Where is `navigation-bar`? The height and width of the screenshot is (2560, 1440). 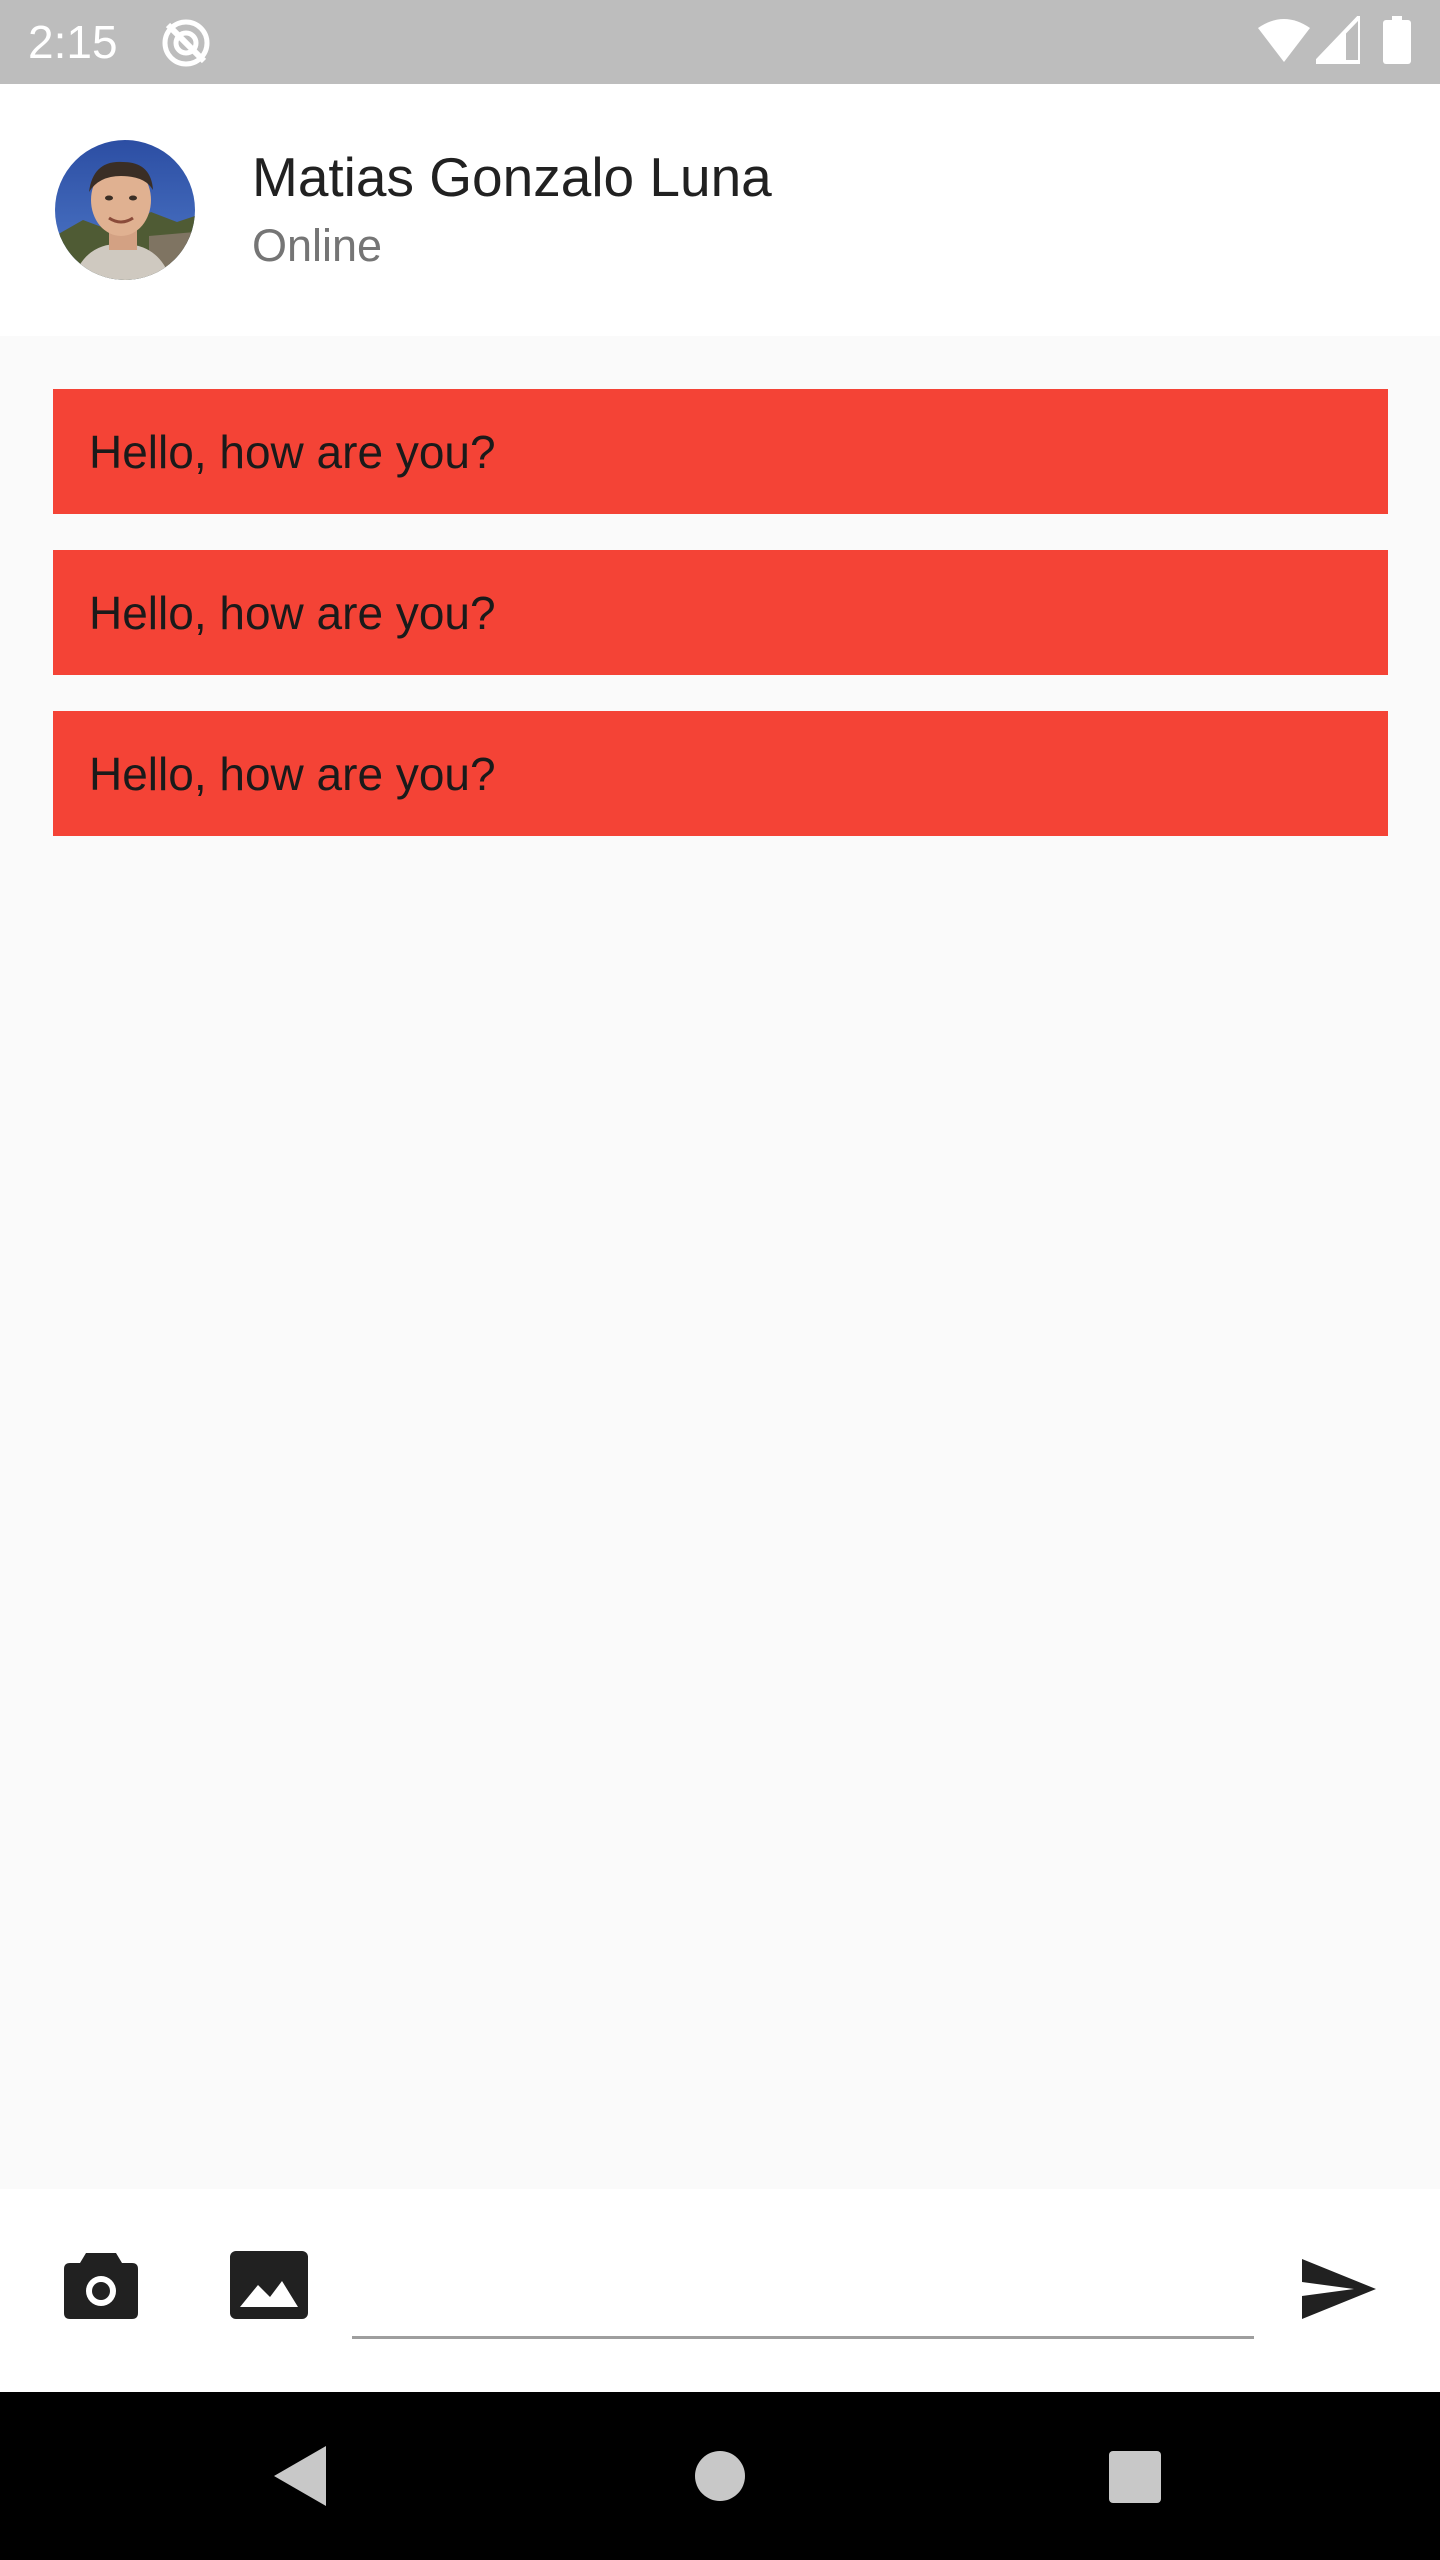
navigation-bar is located at coordinates (720, 2476).